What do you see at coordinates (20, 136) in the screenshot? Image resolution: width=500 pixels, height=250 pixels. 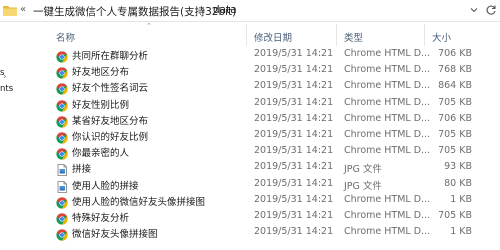 I see `navigation-pane: › s nts` at bounding box center [20, 136].